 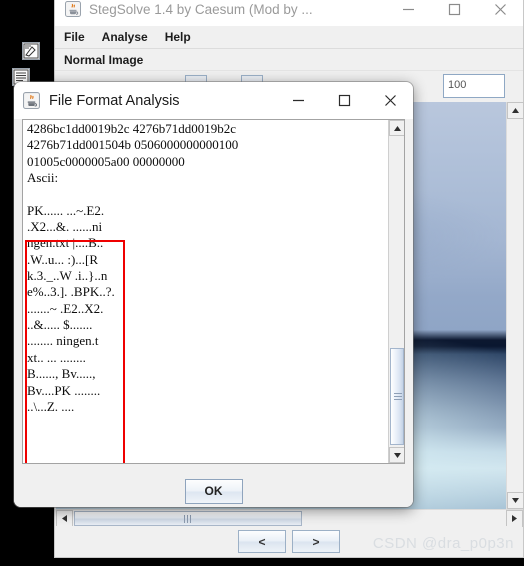 I want to click on dialog-minimize-button, so click(x=298, y=101).